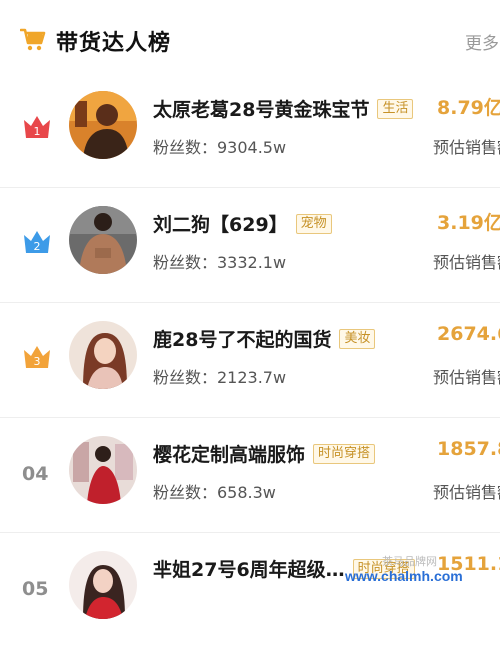  What do you see at coordinates (395, 108) in the screenshot?
I see `category-tag: 生活` at bounding box center [395, 108].